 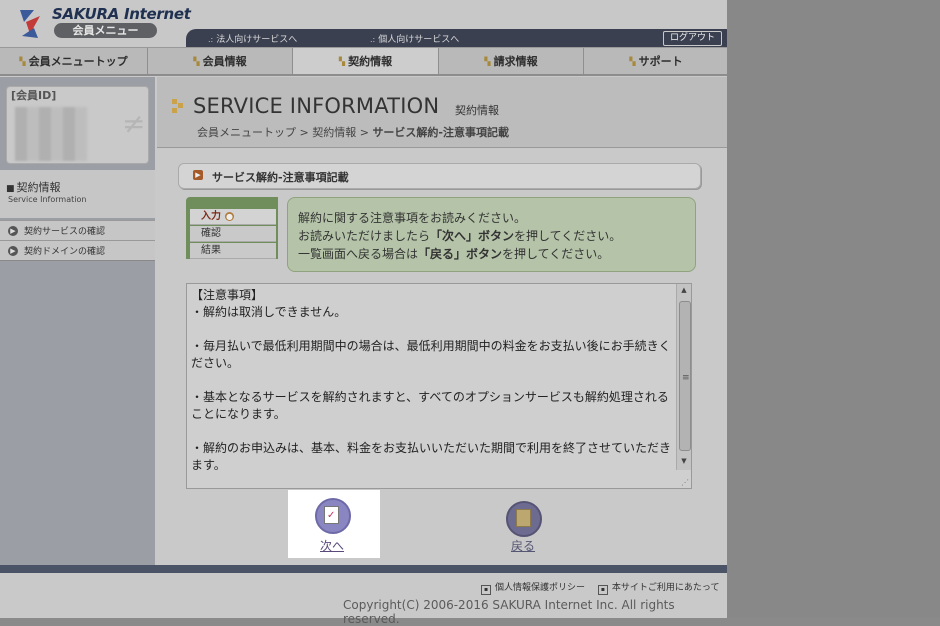 What do you see at coordinates (233, 234) in the screenshot?
I see `step-confirm: 確認` at bounding box center [233, 234].